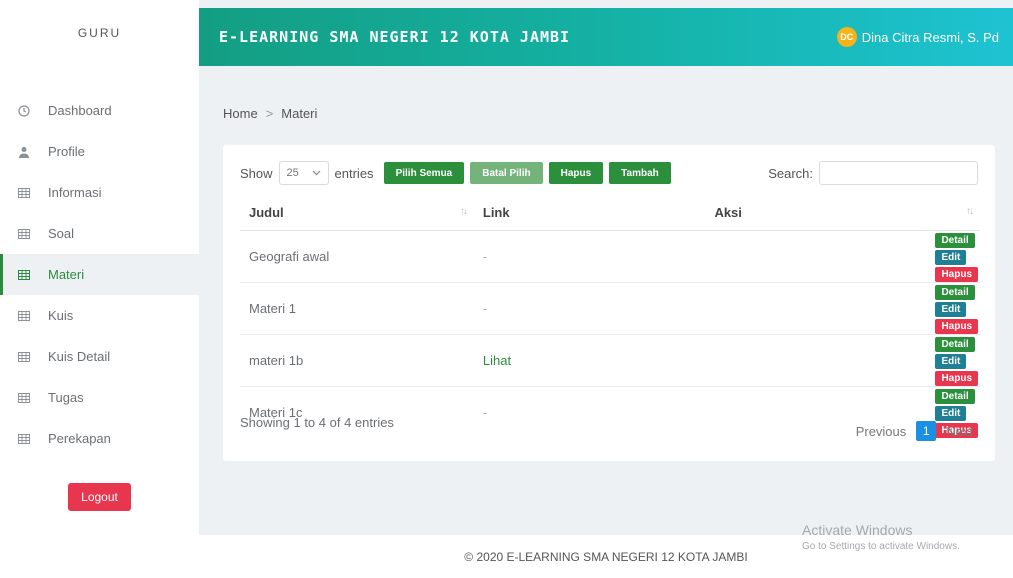  What do you see at coordinates (898, 173) in the screenshot?
I see `search-input` at bounding box center [898, 173].